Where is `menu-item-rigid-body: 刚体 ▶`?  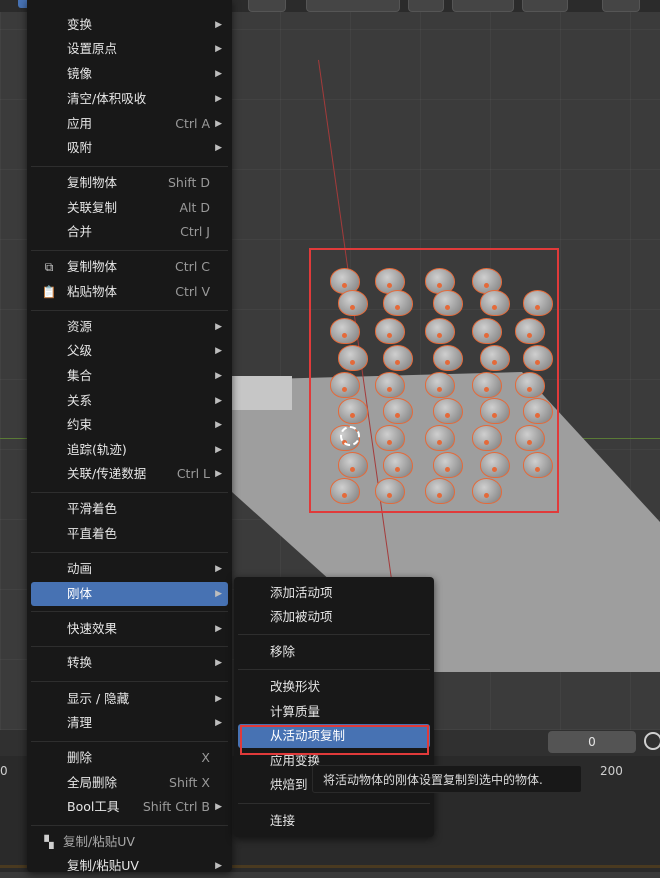 menu-item-rigid-body: 刚体 ▶ is located at coordinates (129, 594).